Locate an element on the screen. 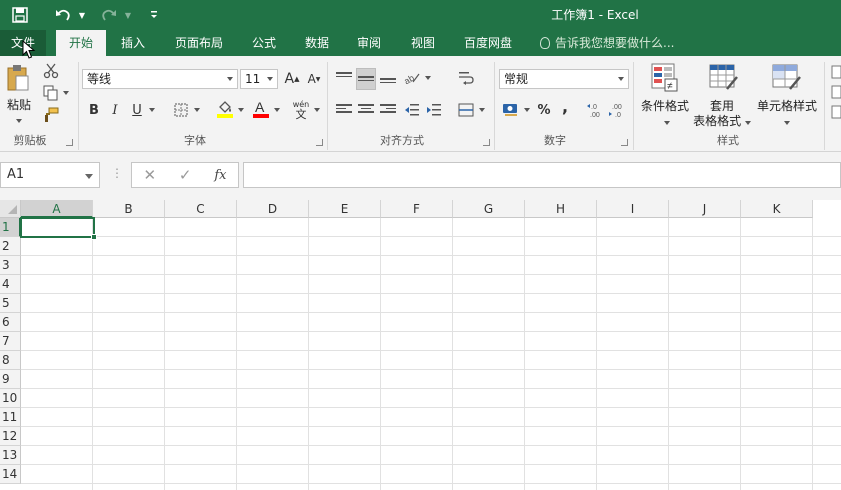  cell-styles-label: 单元格样式 is located at coordinates (787, 105).